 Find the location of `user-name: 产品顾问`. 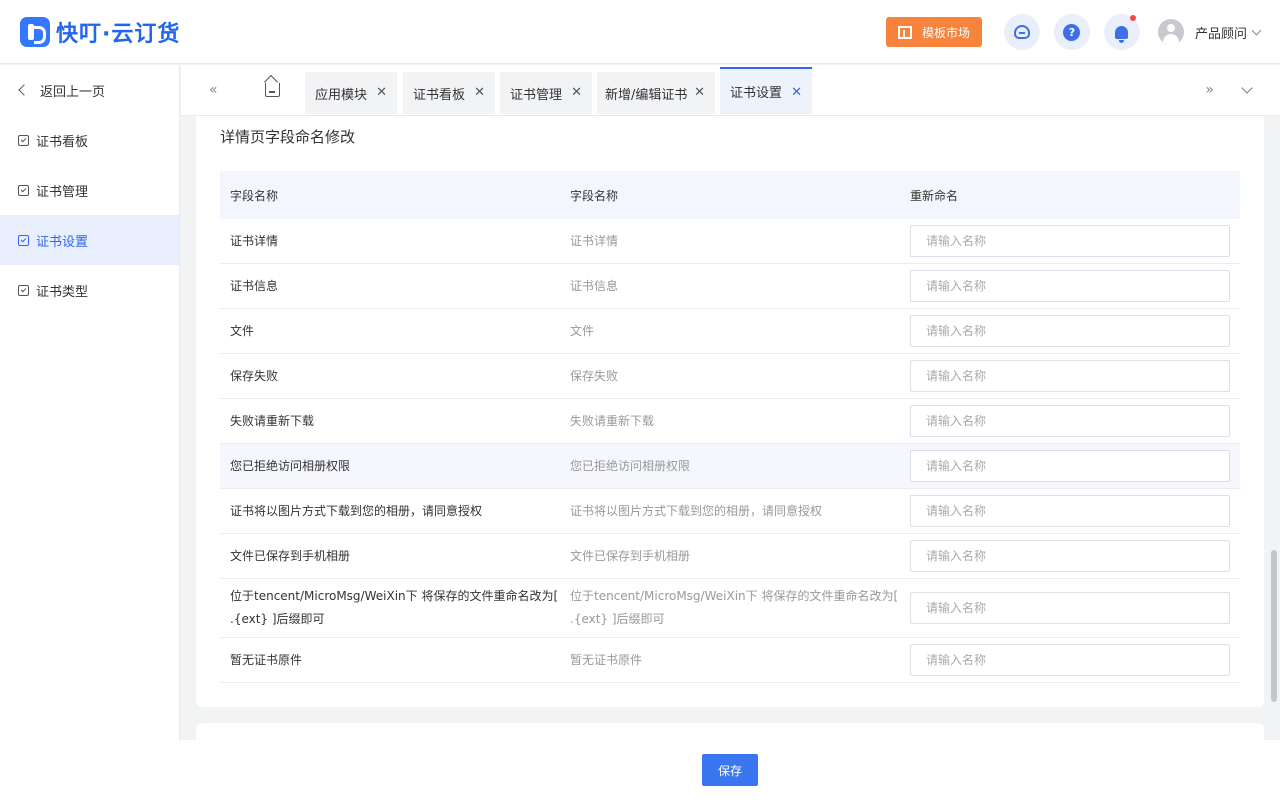

user-name: 产品顾问 is located at coordinates (1220, 34).